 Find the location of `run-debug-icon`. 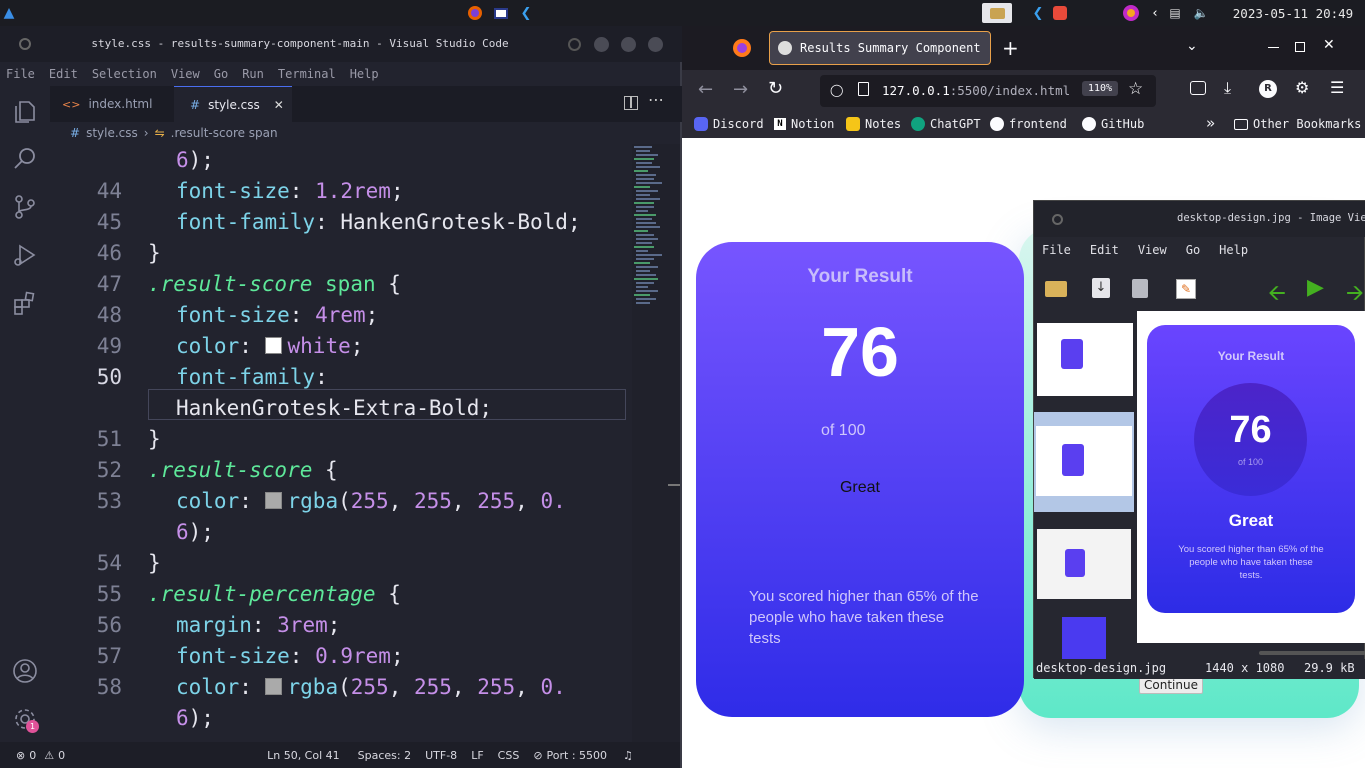

run-debug-icon is located at coordinates (25, 257).